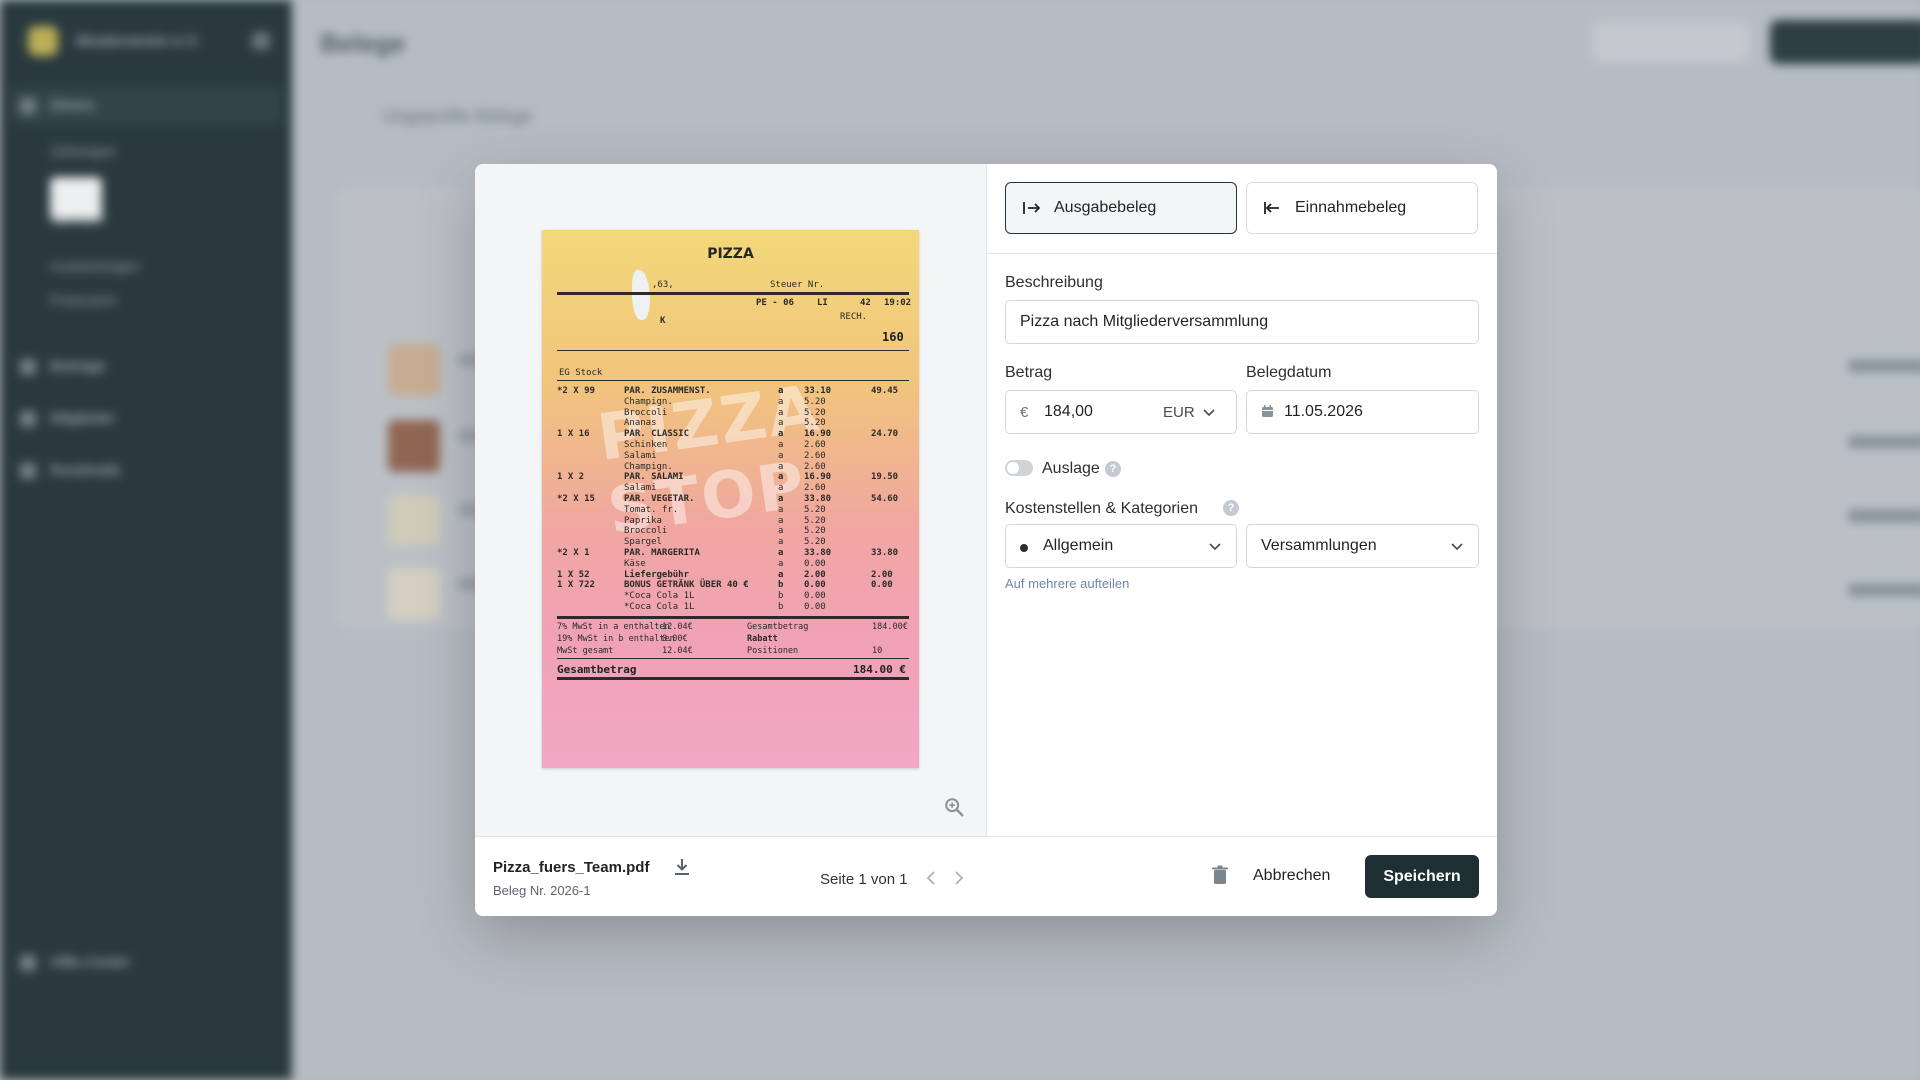  What do you see at coordinates (682, 867) in the screenshot?
I see `download-icon` at bounding box center [682, 867].